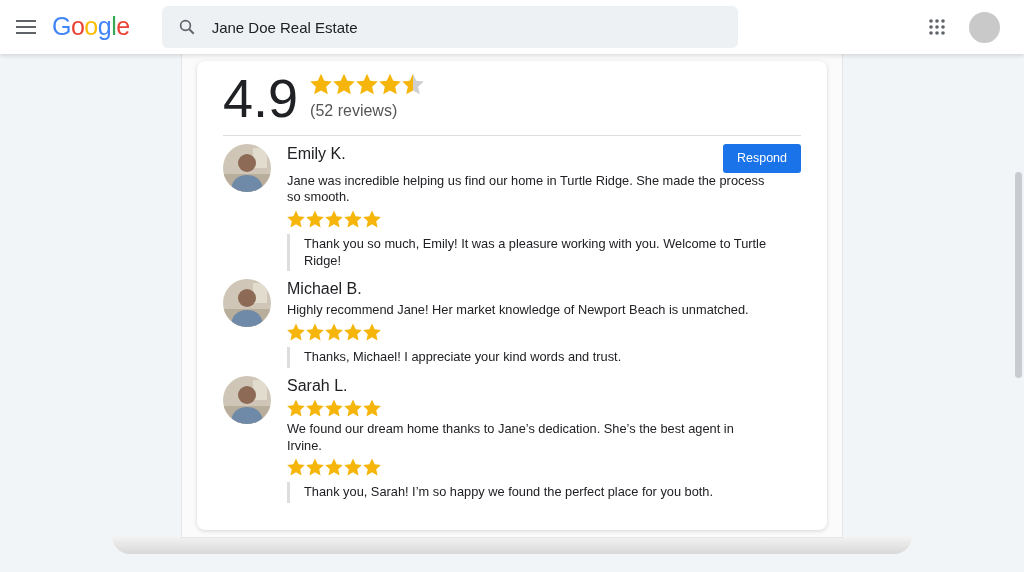  What do you see at coordinates (449, 27) in the screenshot?
I see `search-field: Jane Doe Real Estate` at bounding box center [449, 27].